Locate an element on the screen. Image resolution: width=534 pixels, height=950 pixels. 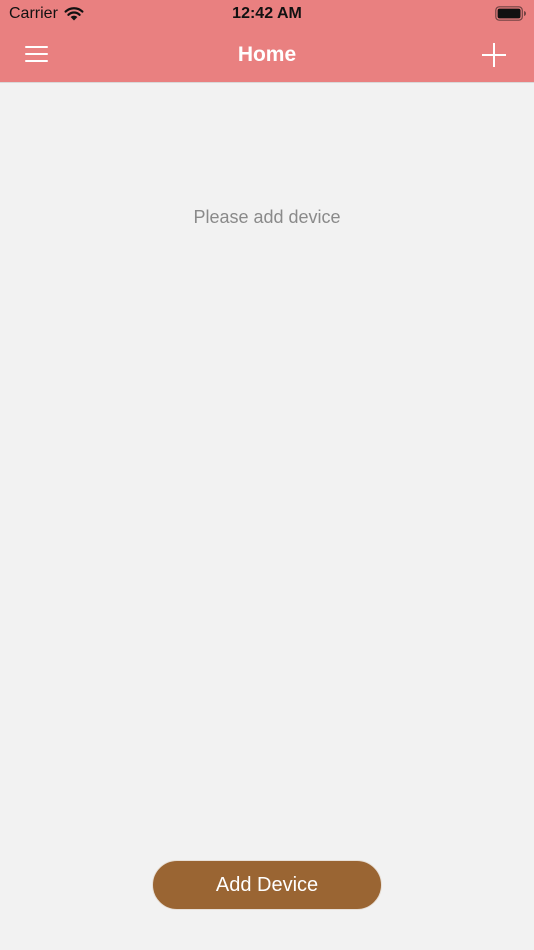
app-header: Carrier 12:42 AM Home is located at coordinates (267, 41).